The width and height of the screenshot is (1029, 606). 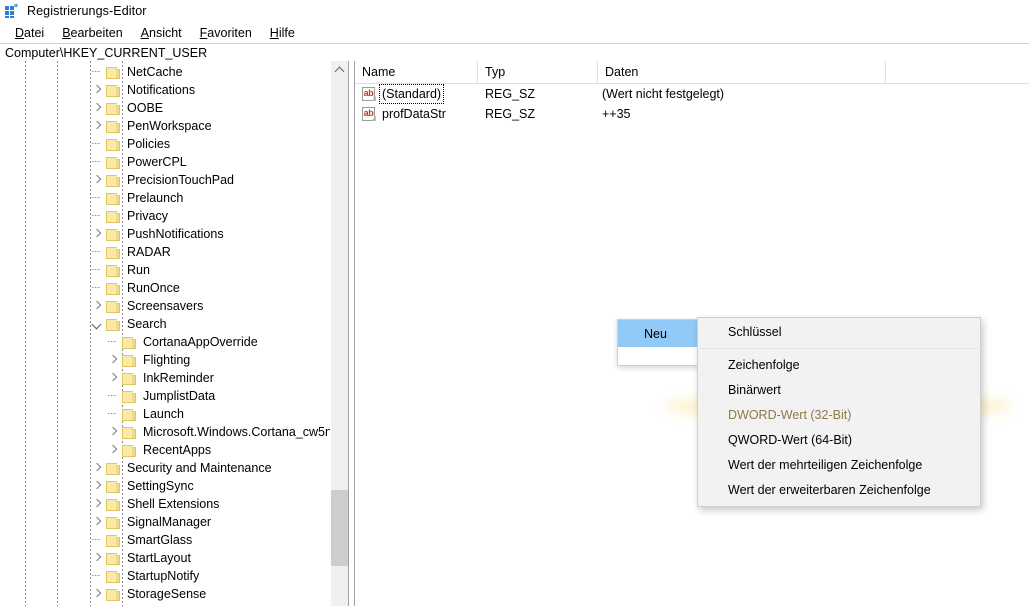 I want to click on tree-item-precisiontouchpad: PrecisionTouchPad, so click(x=174, y=180).